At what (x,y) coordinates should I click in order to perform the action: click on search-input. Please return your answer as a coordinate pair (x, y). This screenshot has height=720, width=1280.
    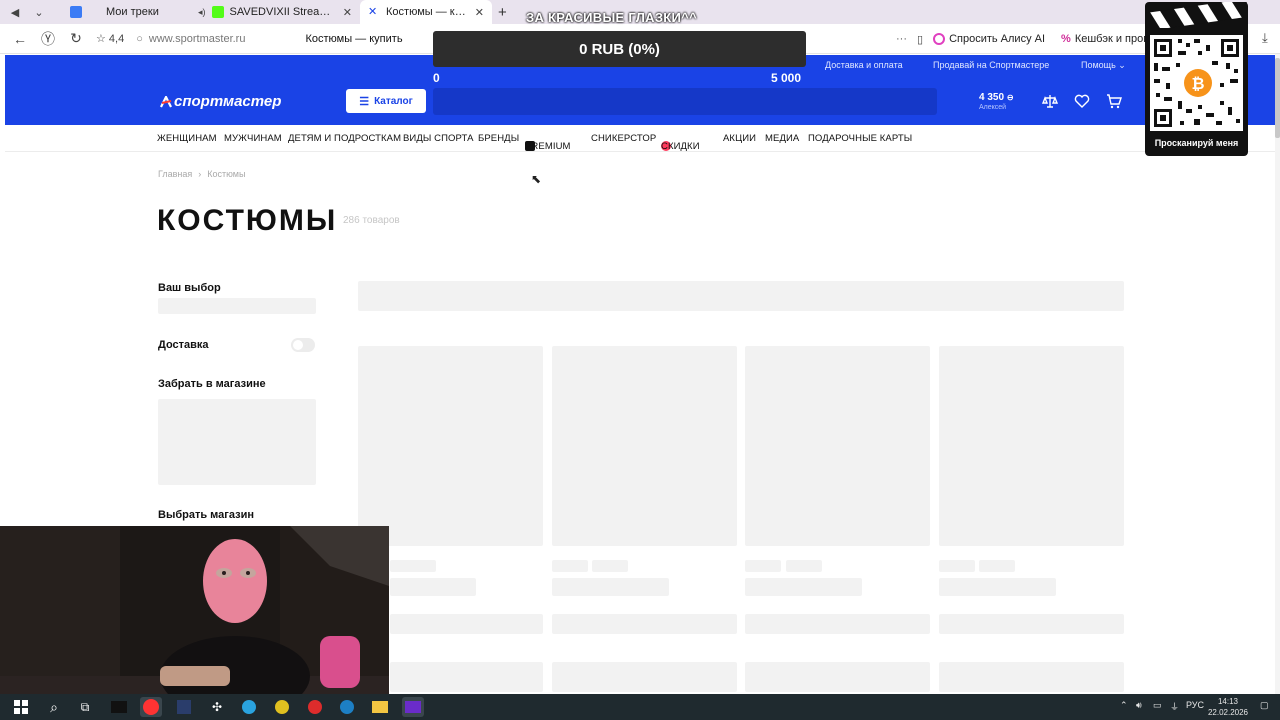
    Looking at the image, I should click on (685, 101).